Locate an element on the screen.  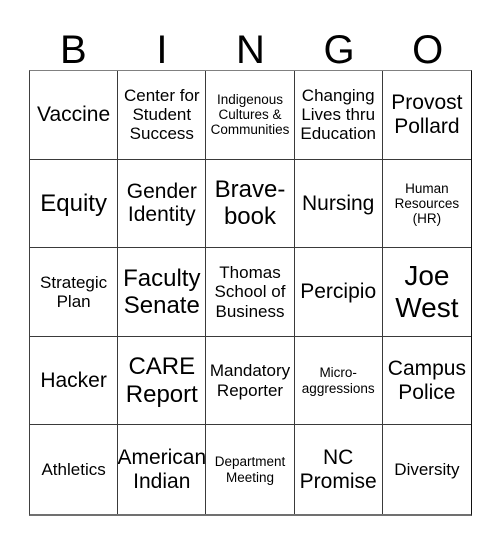
bingo-cell-label: Human Resources (HR) is located at coordinates (427, 203).